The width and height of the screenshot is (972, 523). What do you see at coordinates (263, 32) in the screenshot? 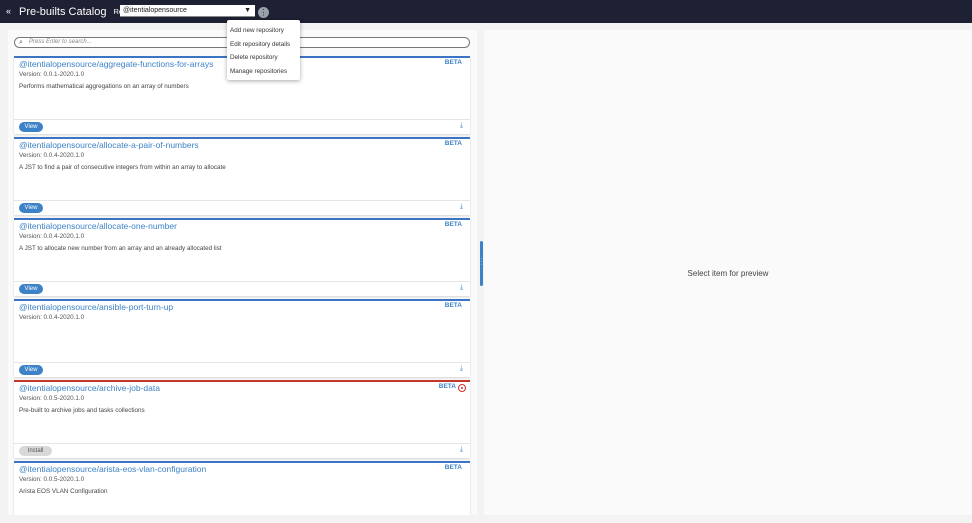
I see `menu-item-add-repository: Add new repository` at bounding box center [263, 32].